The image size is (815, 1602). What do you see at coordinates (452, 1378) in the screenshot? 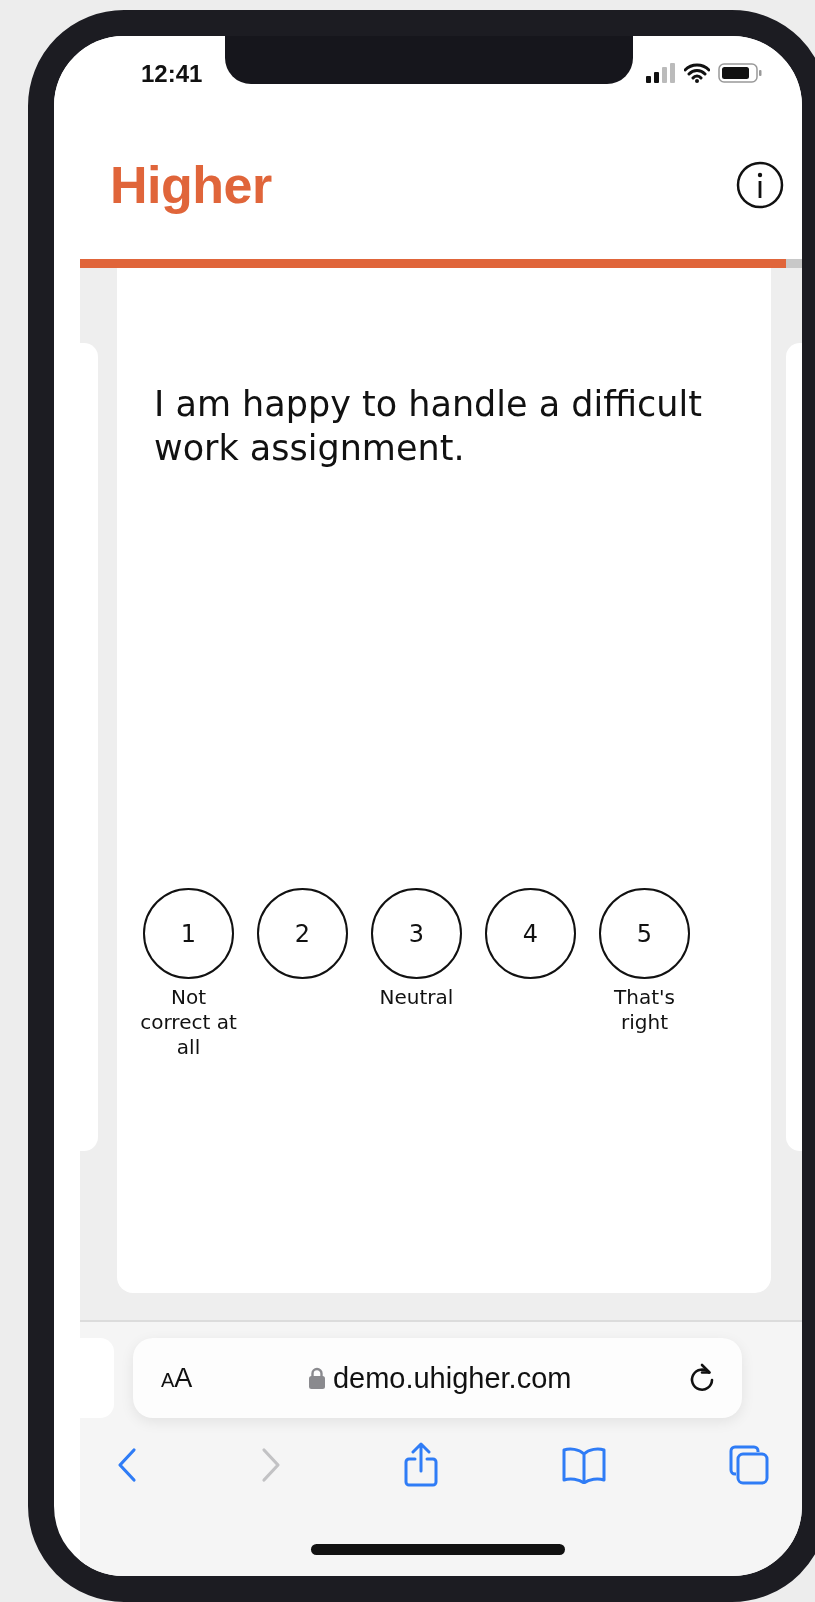
I see `url-text: demo.uhigher.com` at bounding box center [452, 1378].